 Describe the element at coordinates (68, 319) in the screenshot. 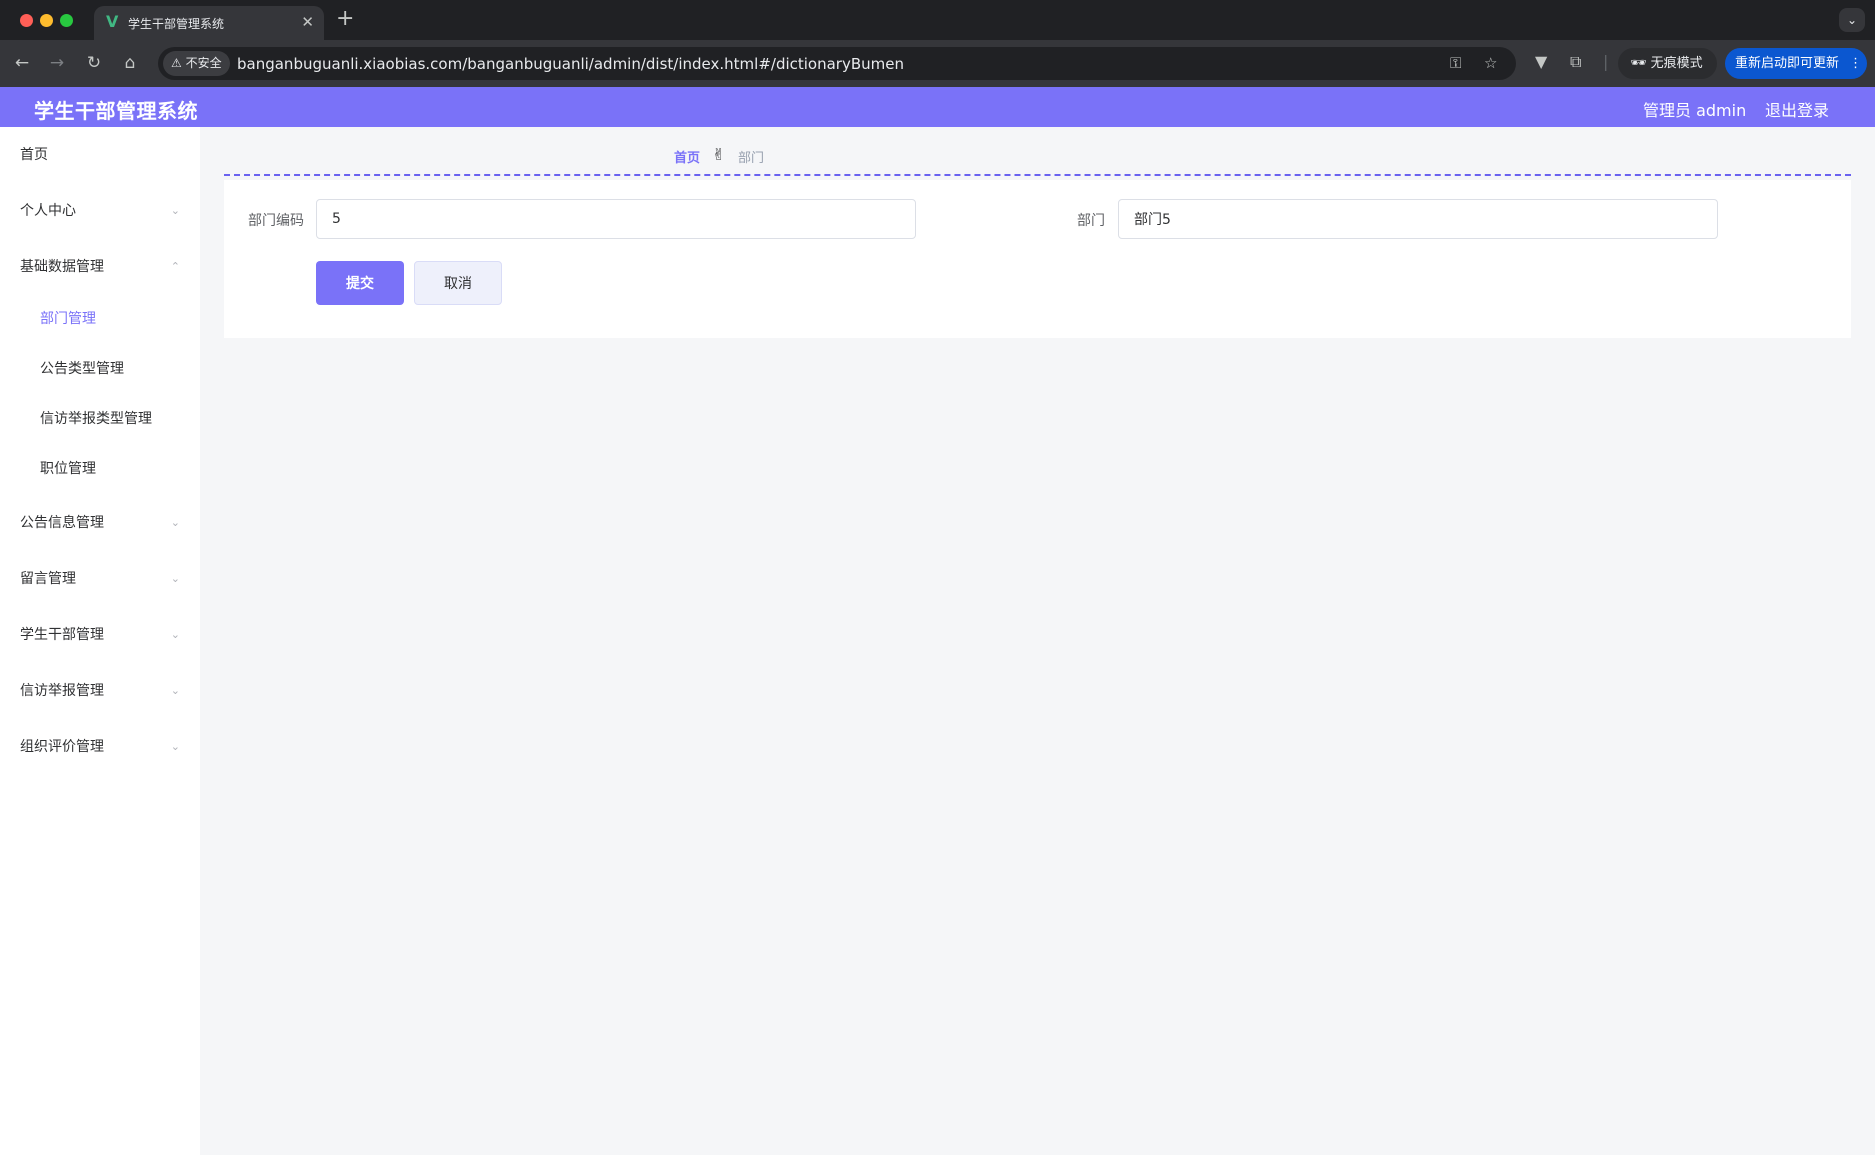

I see `sidebar-item-label: 部门管理` at that location.